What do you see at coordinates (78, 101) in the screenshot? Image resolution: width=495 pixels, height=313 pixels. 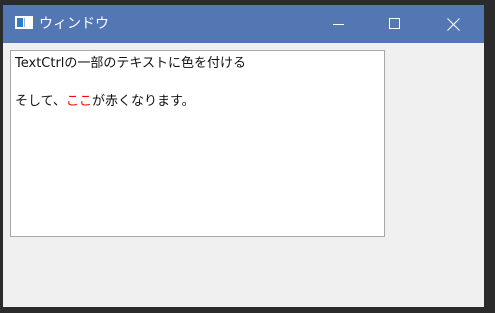 I see `red-highlighted-text: ここ` at bounding box center [78, 101].